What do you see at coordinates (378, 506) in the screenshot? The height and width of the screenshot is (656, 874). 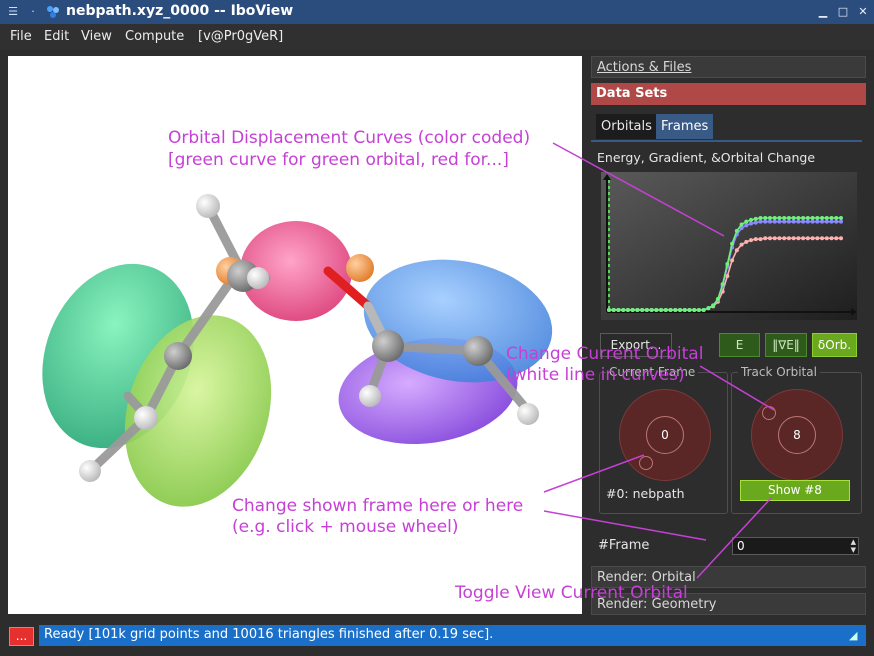 I see `annotation-frame-line1: Change shown frame here or here` at bounding box center [378, 506].